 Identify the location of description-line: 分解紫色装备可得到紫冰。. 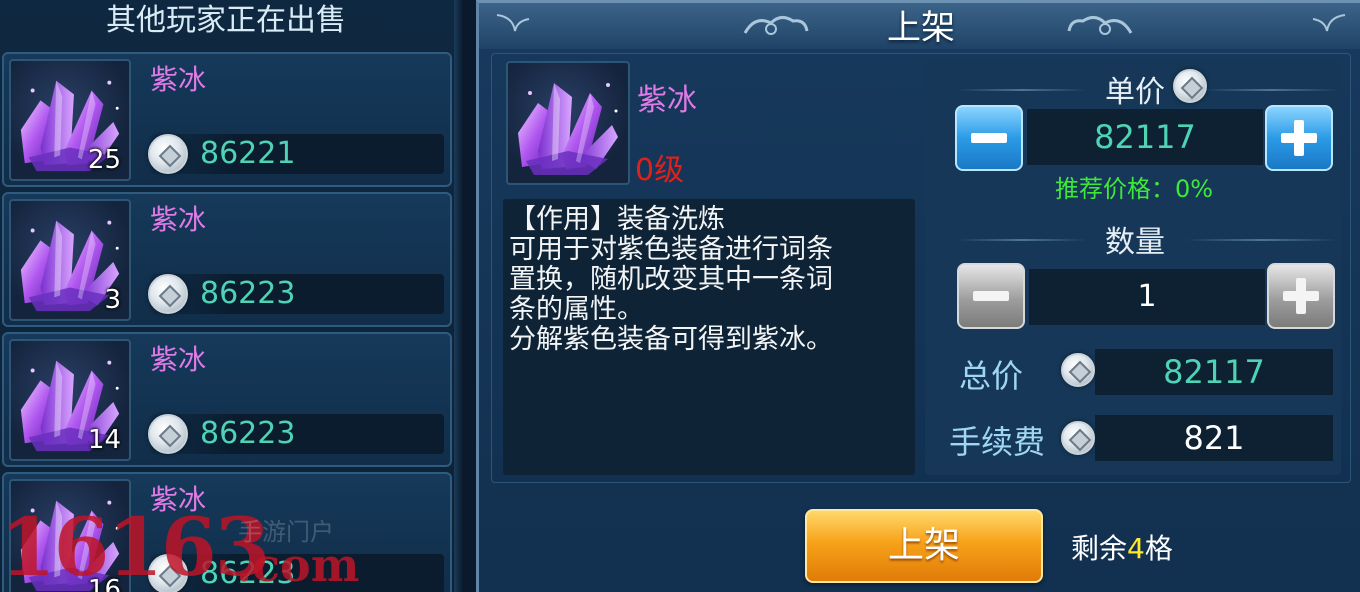
(671, 339).